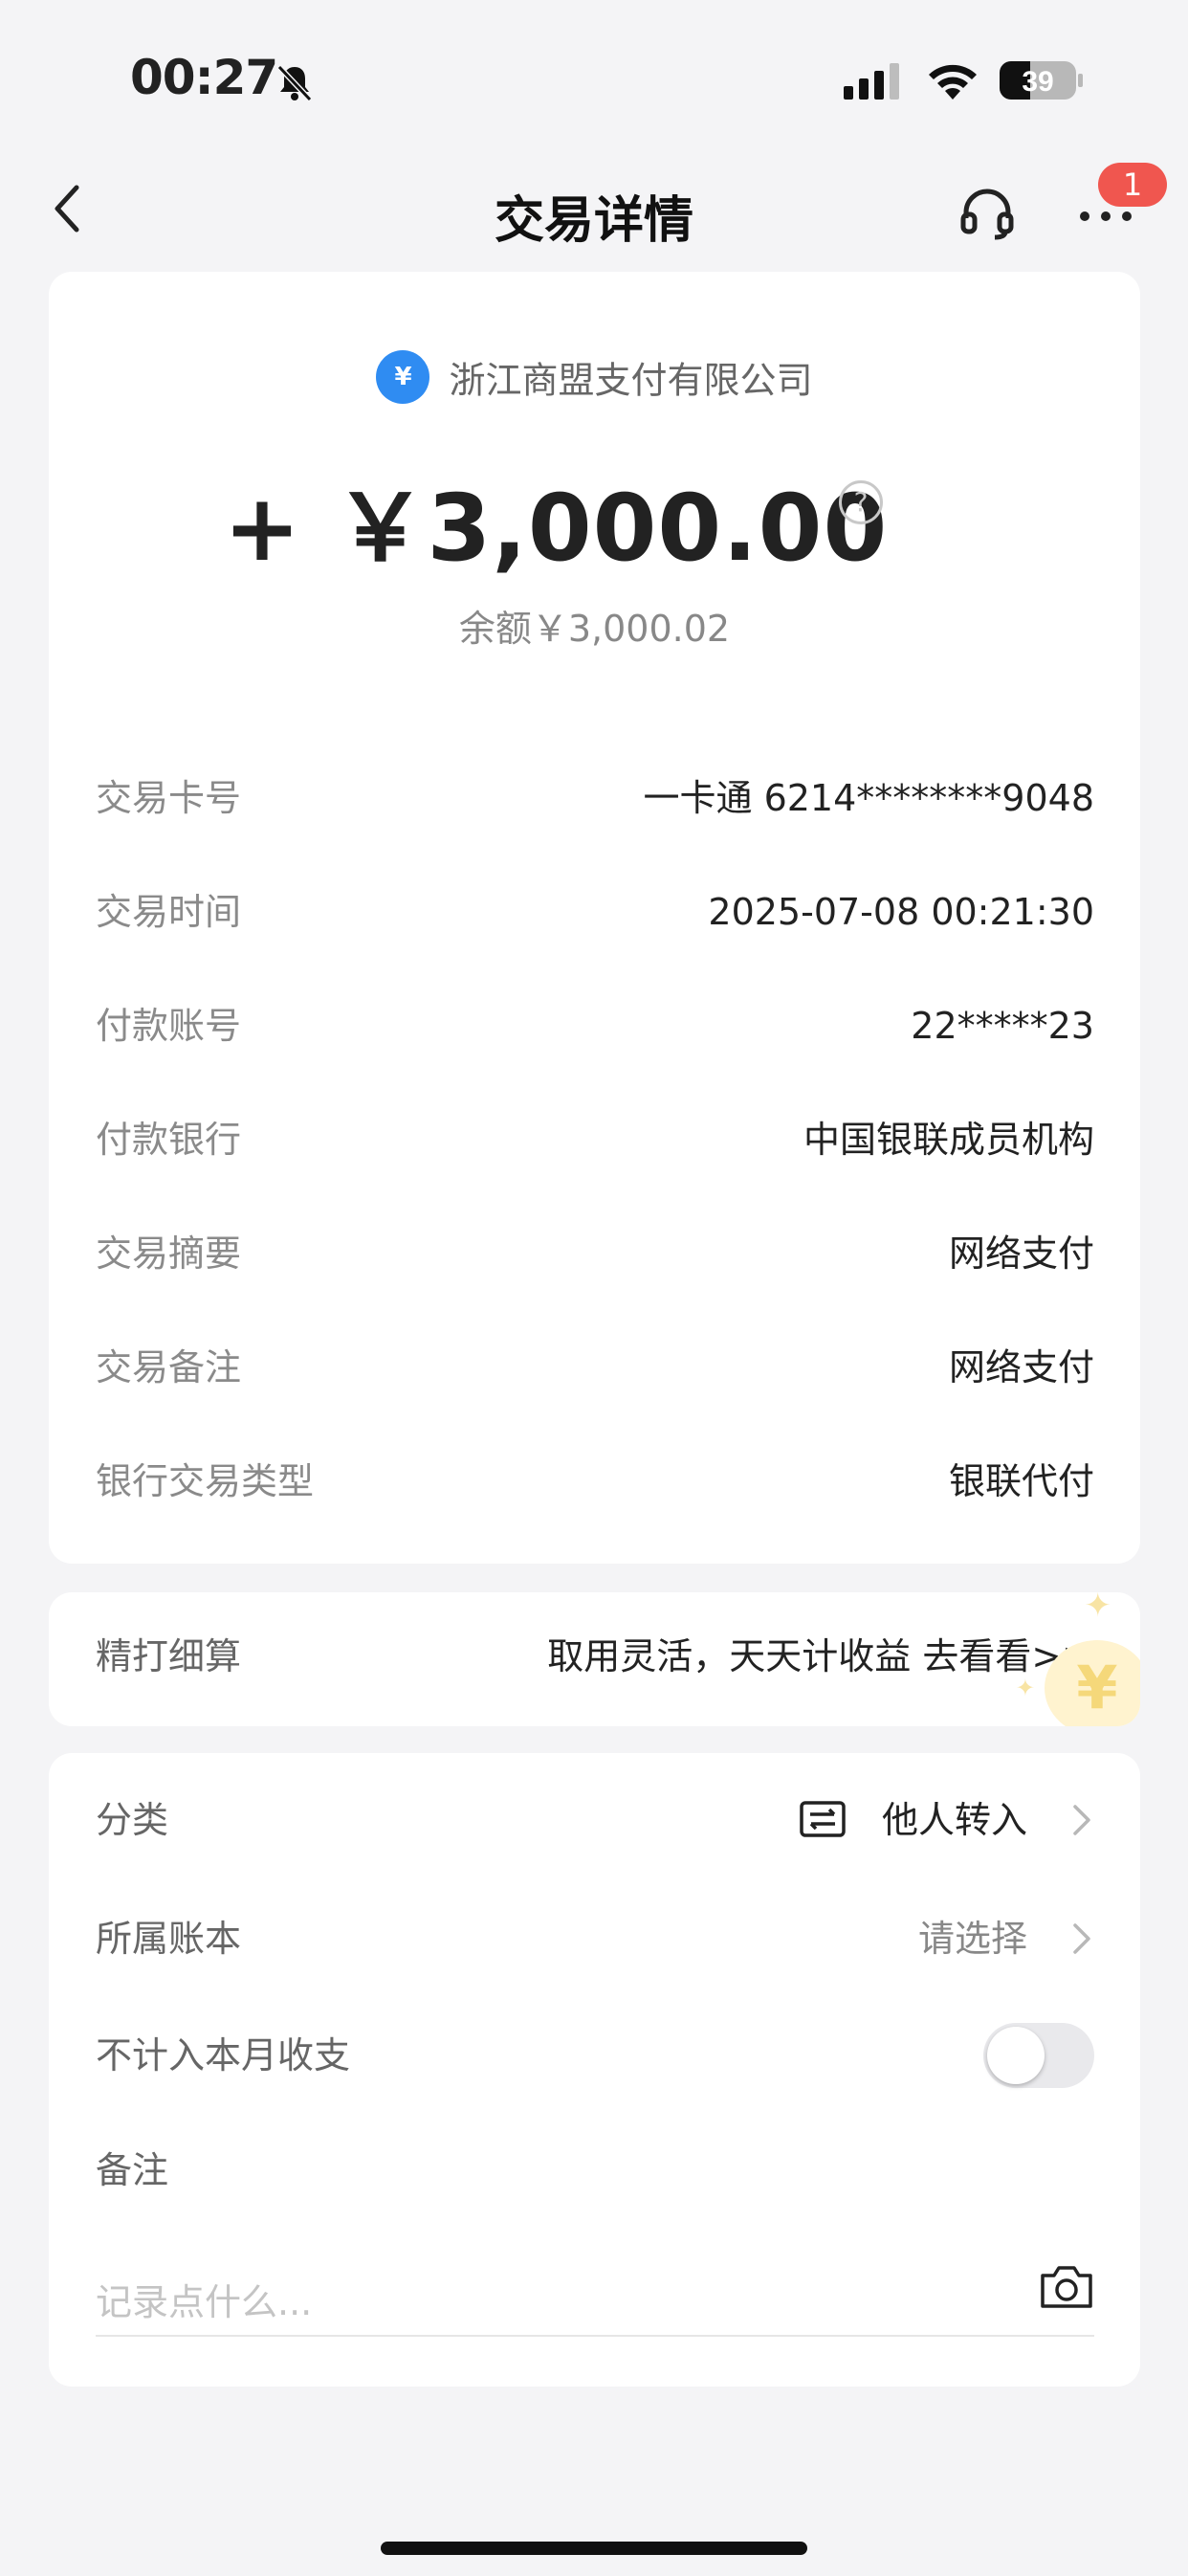 Image resolution: width=1188 pixels, height=2576 pixels. Describe the element at coordinates (595, 1938) in the screenshot. I see `ledger-row: 所属账本 请选择` at that location.